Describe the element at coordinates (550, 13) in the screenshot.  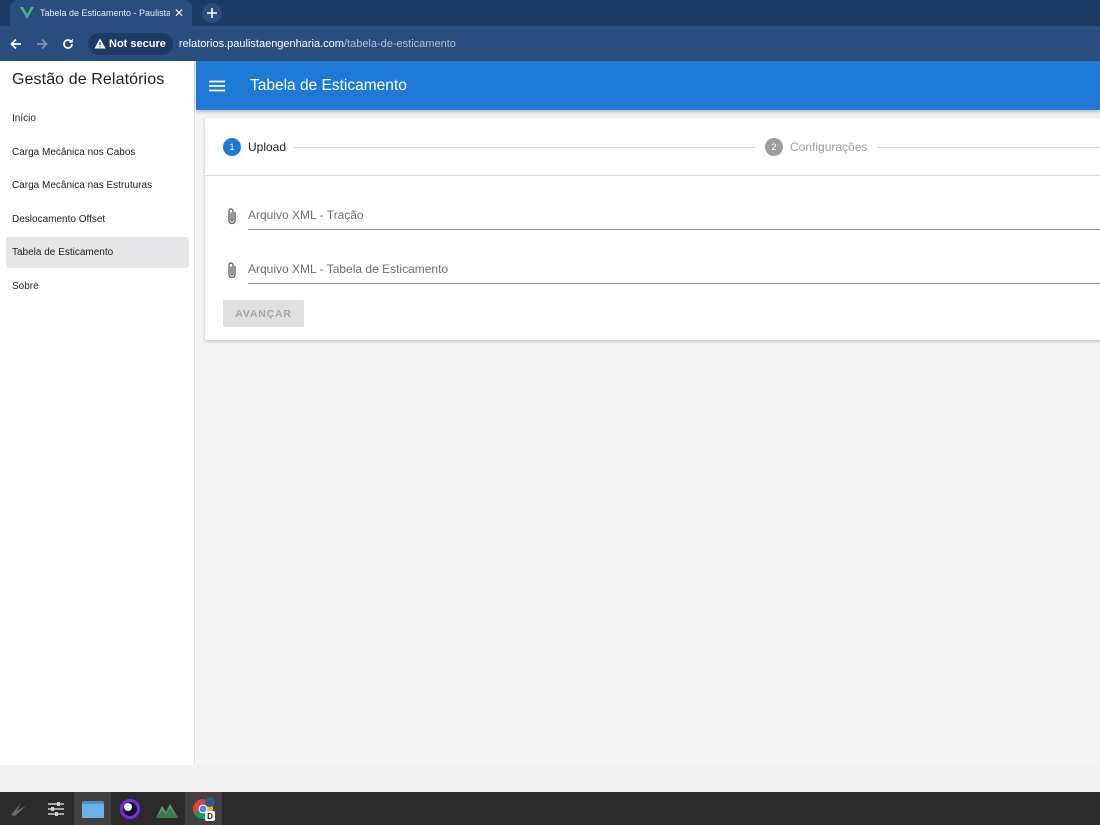
I see `browser-tabstrip: Tabela de Esticamento - Paulista En ✕` at that location.